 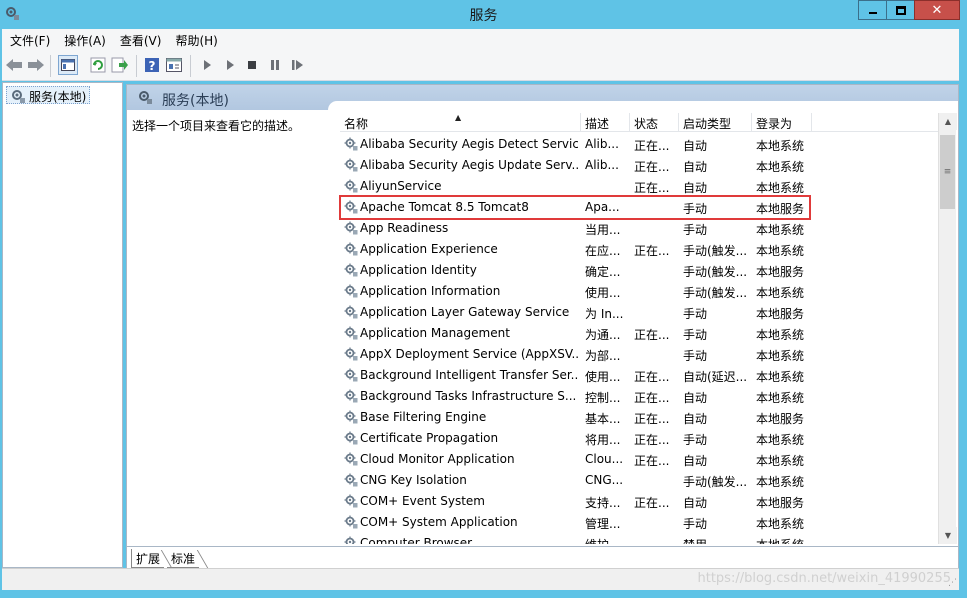 What do you see at coordinates (437, 459) in the screenshot?
I see `service-name: Cloud Monitor Application` at bounding box center [437, 459].